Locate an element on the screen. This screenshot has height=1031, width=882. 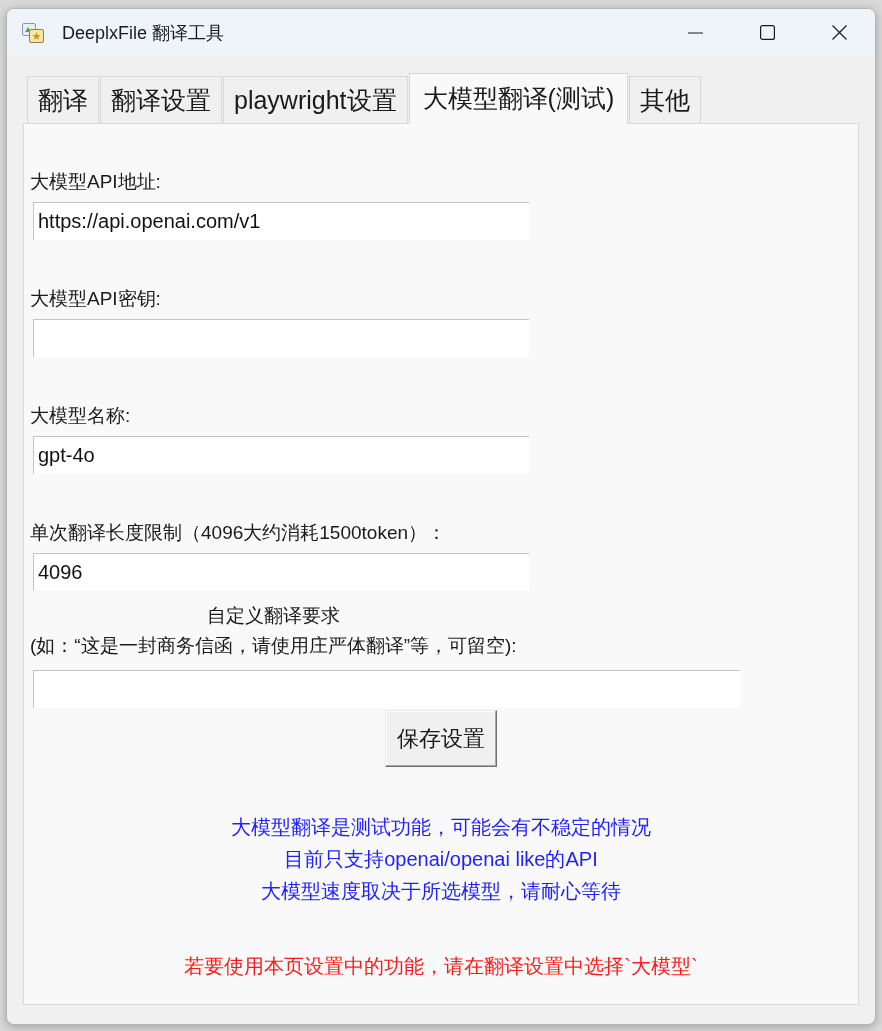
info-note: 大模型翻译是测试功能，可能会有不稳定的情况 is located at coordinates (441, 827).